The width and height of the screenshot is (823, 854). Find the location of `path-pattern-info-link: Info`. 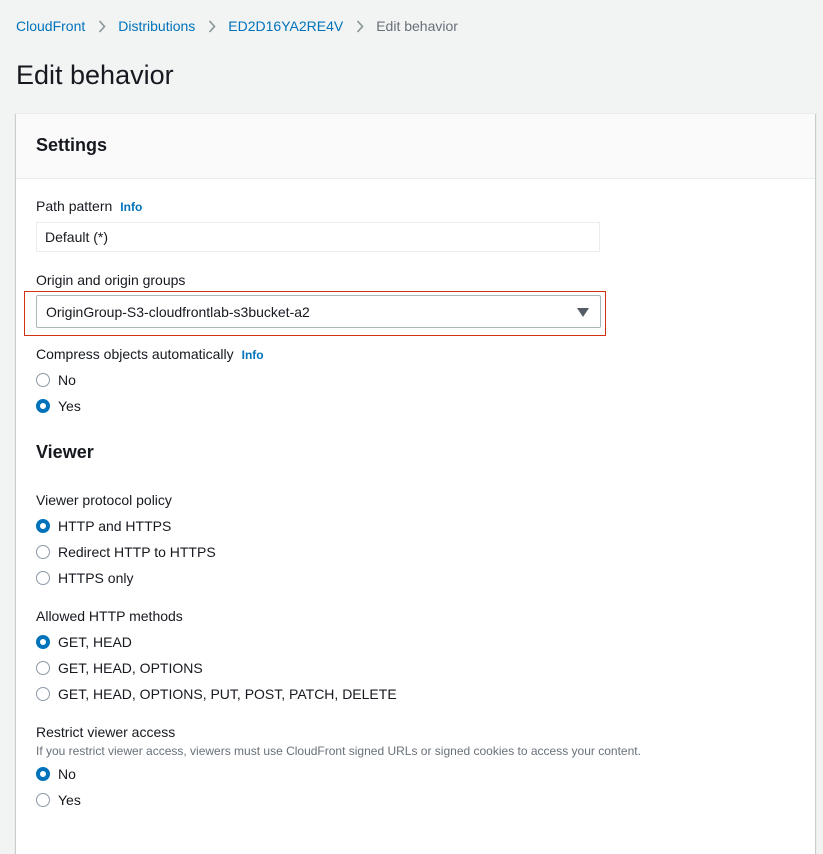

path-pattern-info-link: Info is located at coordinates (131, 207).